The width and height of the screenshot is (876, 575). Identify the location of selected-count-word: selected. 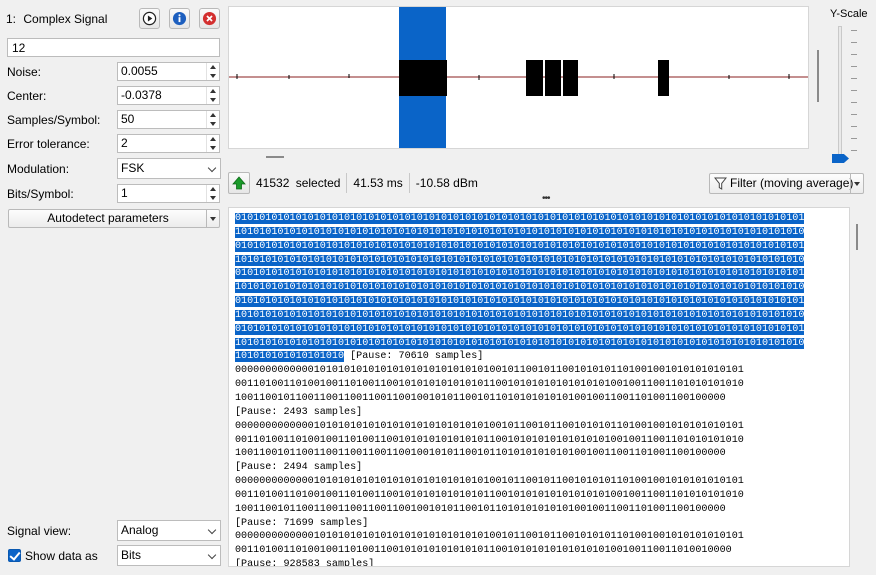
(318, 183).